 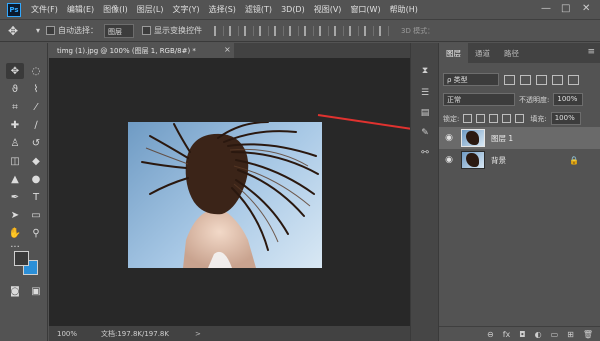 I want to click on layers-panel-footer: ⊖ fx ◘ ◐ ▭ ⊞ 🗑, so click(x=519, y=333).